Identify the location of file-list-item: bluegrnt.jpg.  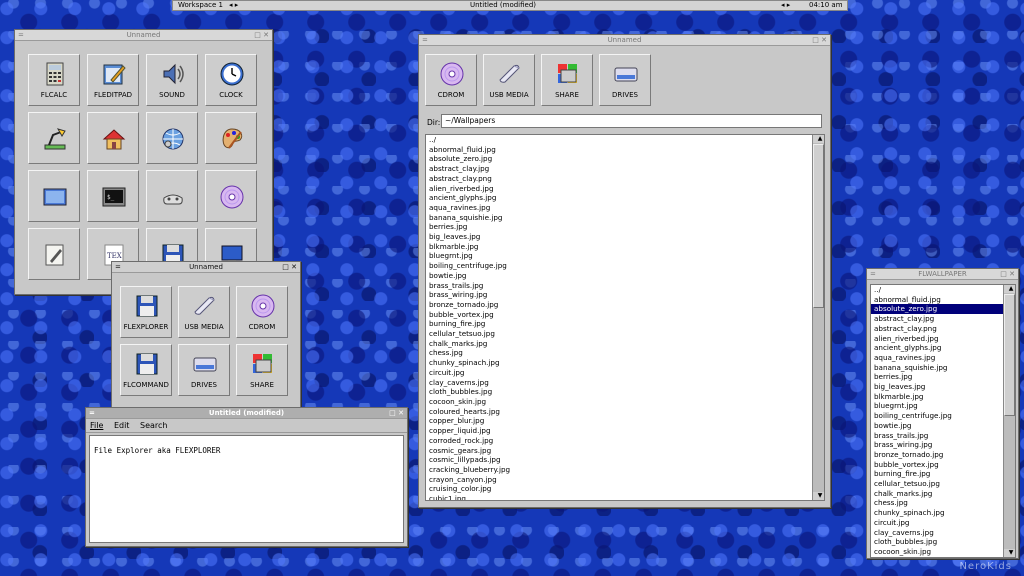
(625, 256).